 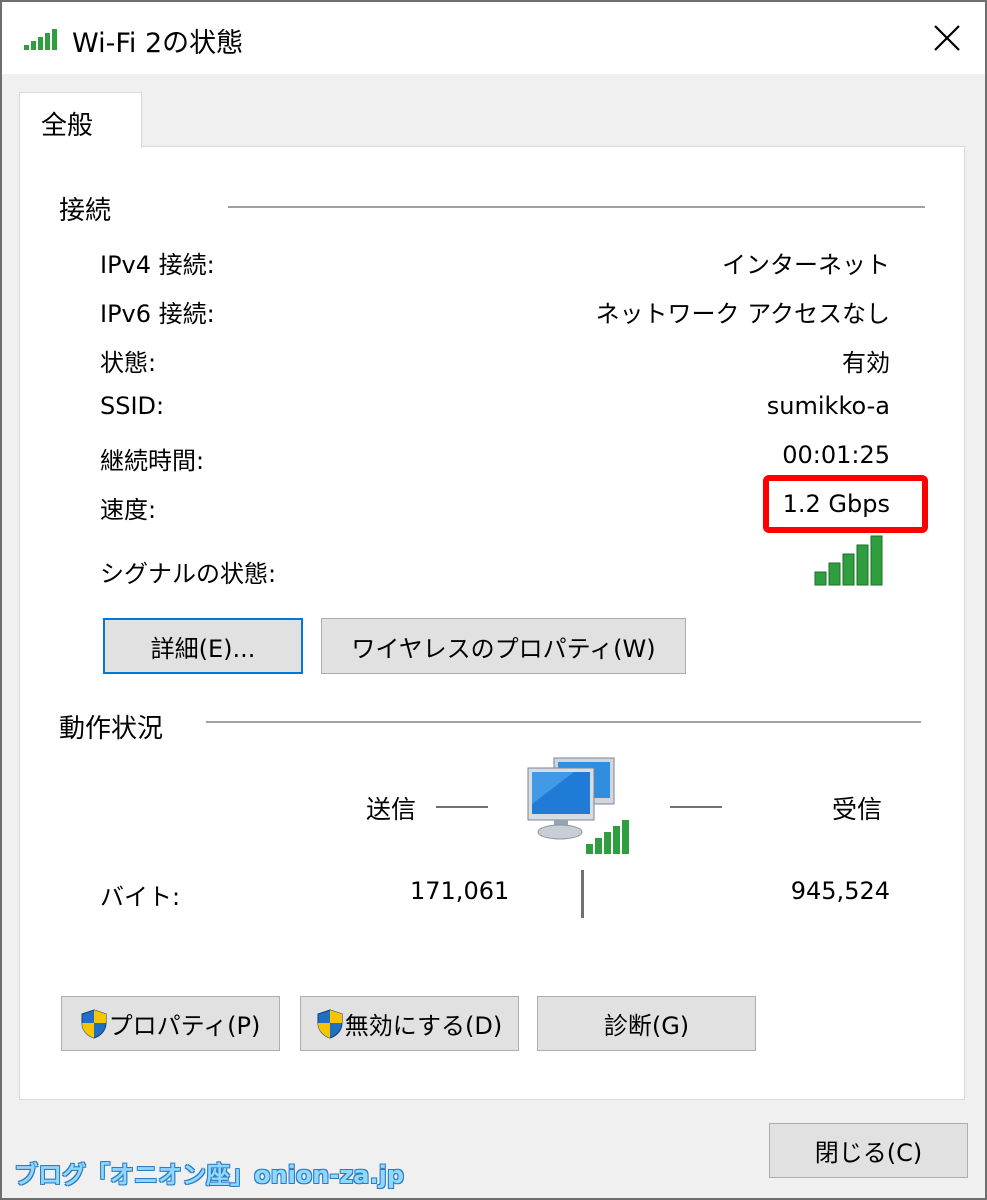 I want to click on speed-label: 速度:, so click(x=128, y=510).